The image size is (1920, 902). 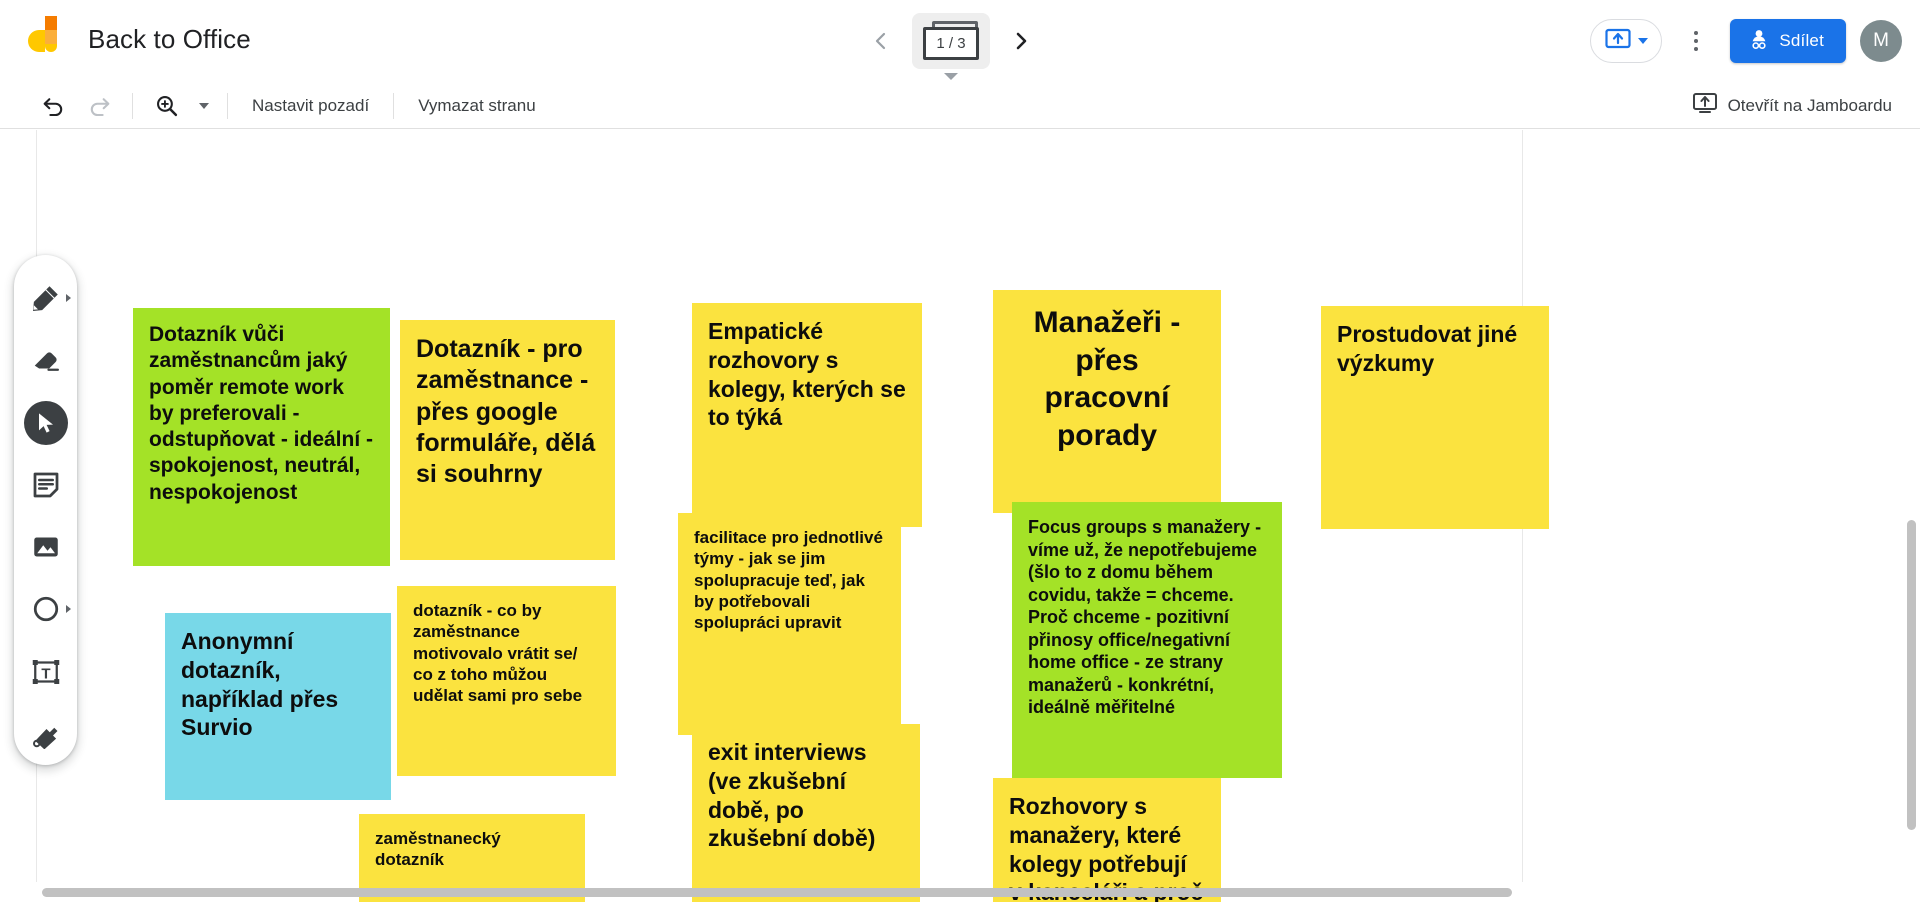 I want to click on open-in-jamboard-label: Otevřít na Jamboardu, so click(x=1809, y=105).